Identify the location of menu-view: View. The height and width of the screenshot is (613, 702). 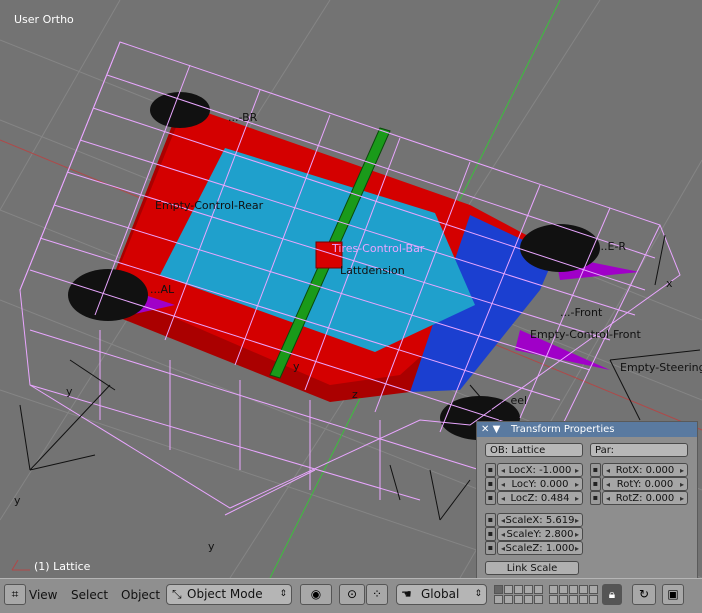
(43, 595).